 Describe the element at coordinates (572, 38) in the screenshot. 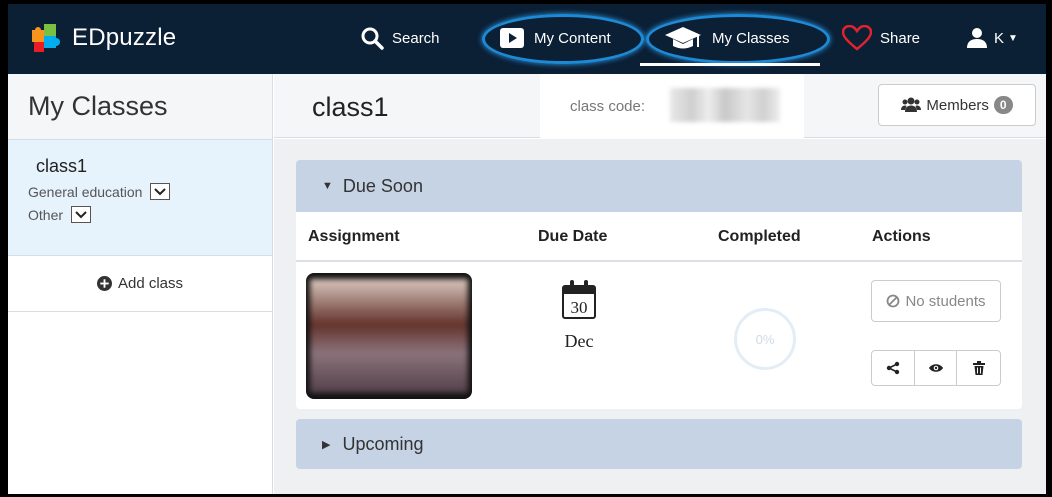

I see `nav-my-content-label: My Content` at that location.